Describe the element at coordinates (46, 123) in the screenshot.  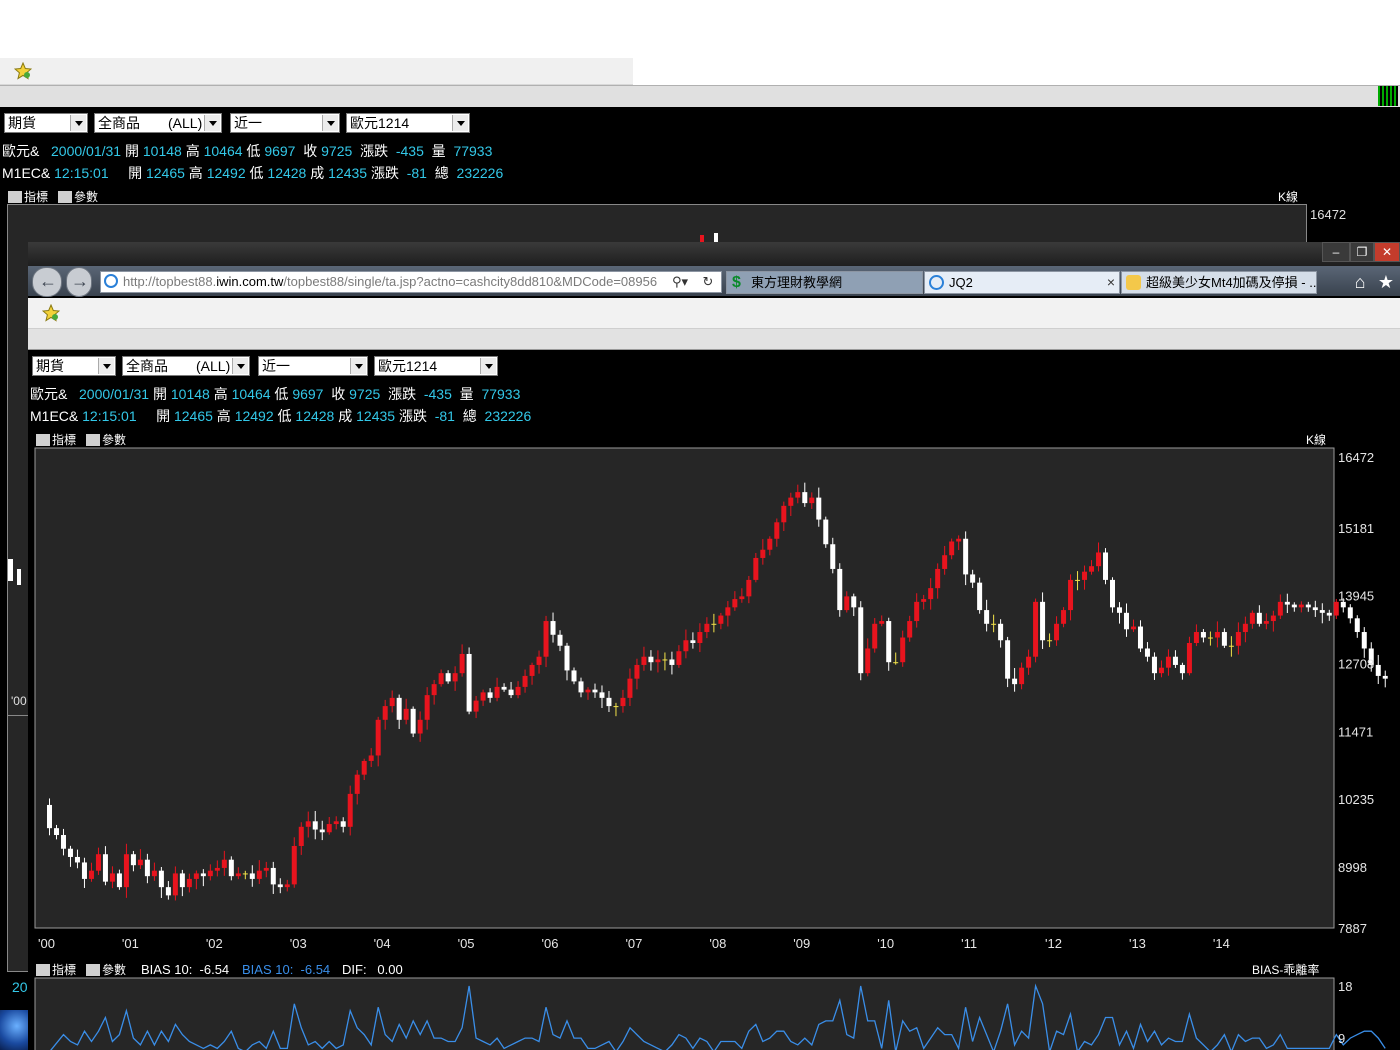
I see `back-market-select: 期貨` at that location.